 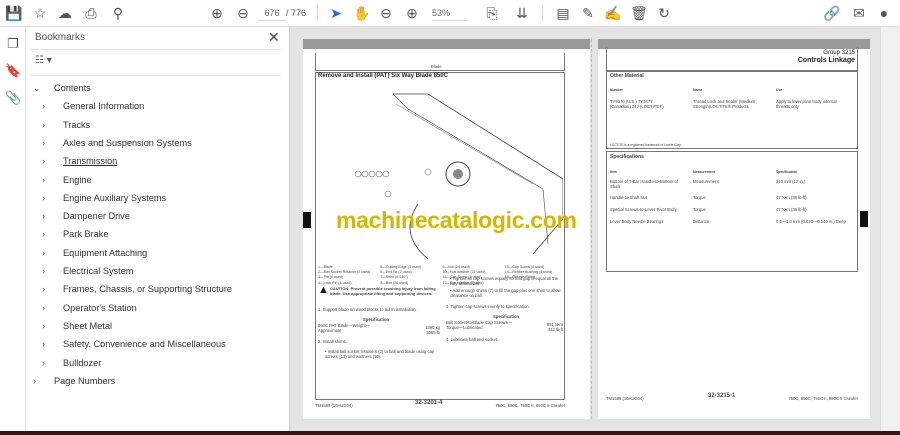 I want to click on zoom-level-input: 53%, so click(x=450, y=13).